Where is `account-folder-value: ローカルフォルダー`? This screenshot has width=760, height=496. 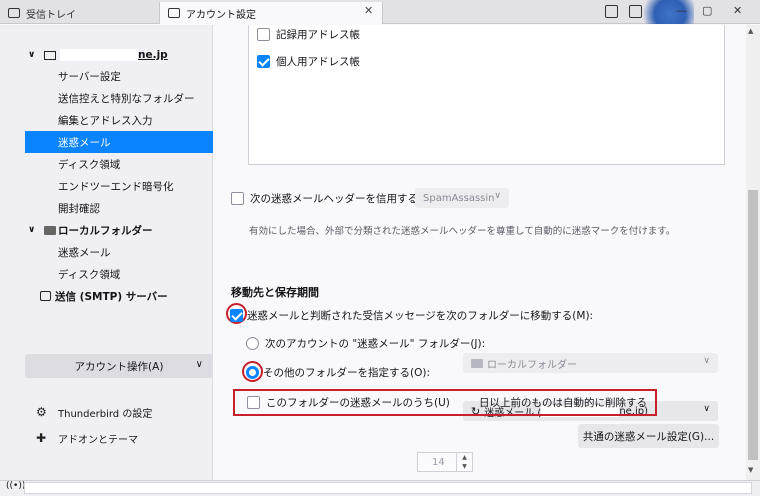
account-folder-value: ローカルフォルダー is located at coordinates (532, 365).